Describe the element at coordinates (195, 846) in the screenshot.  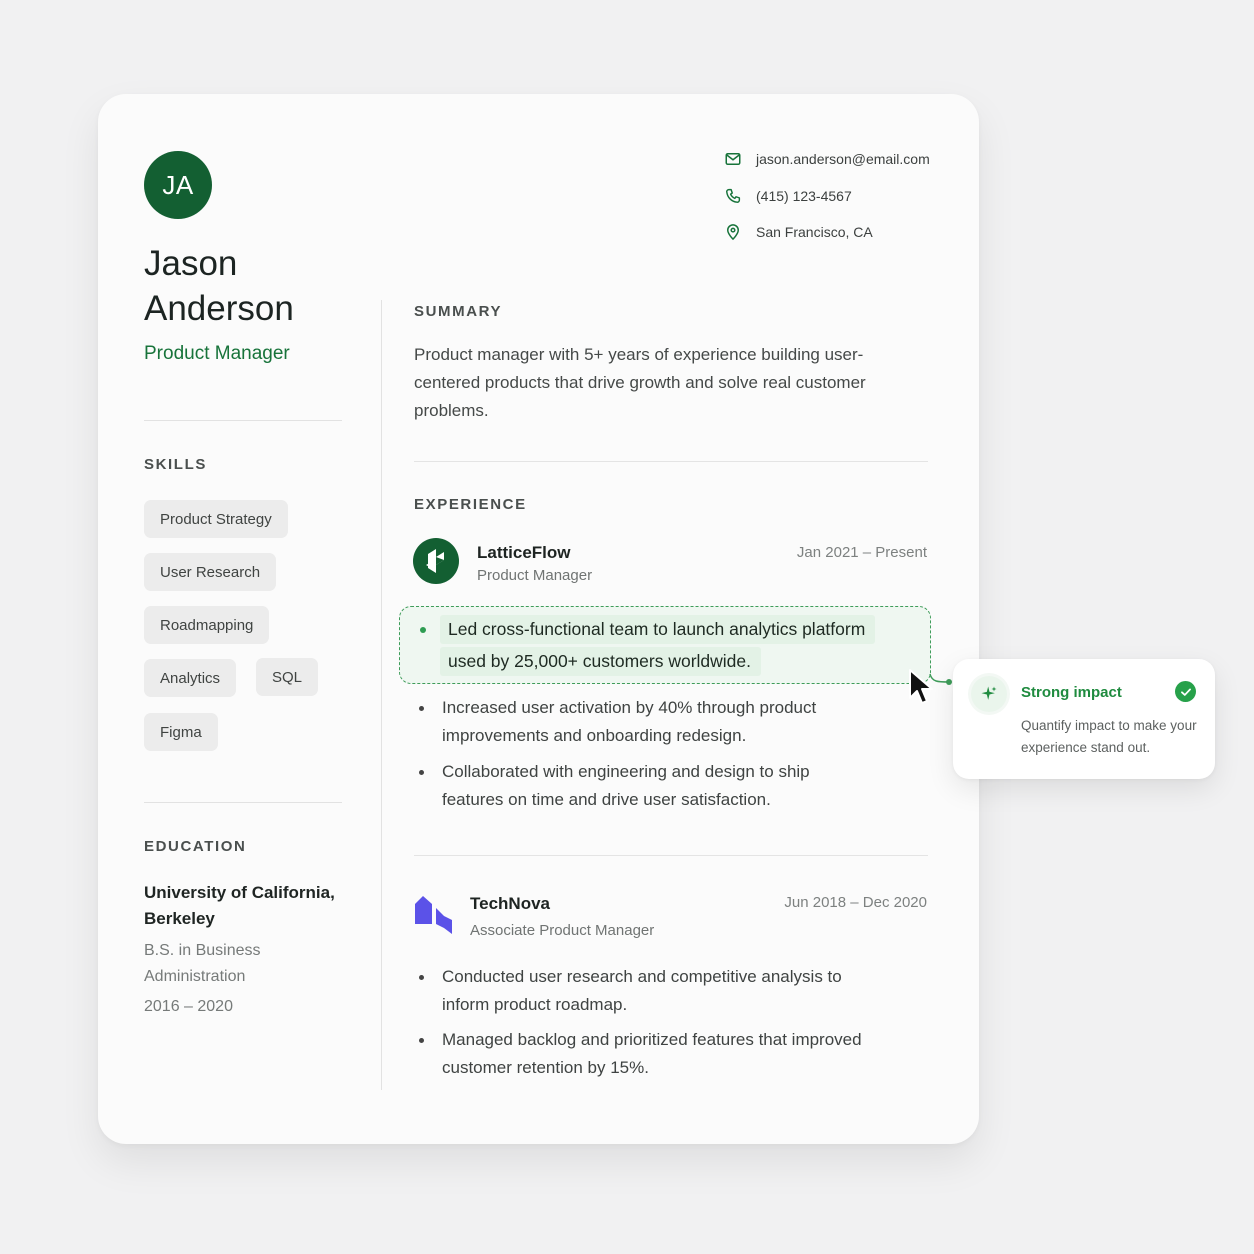
I see `education-heading: EDUCATION` at that location.